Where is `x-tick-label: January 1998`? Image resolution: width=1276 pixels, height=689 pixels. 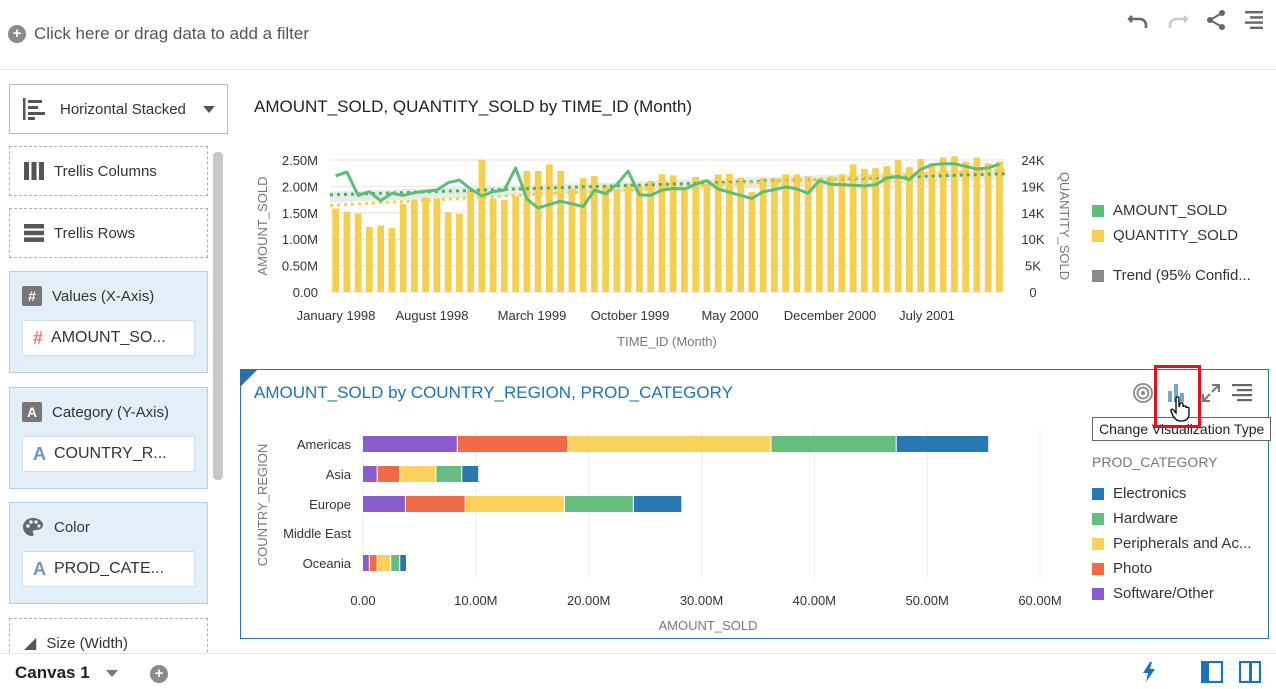 x-tick-label: January 1998 is located at coordinates (336, 315).